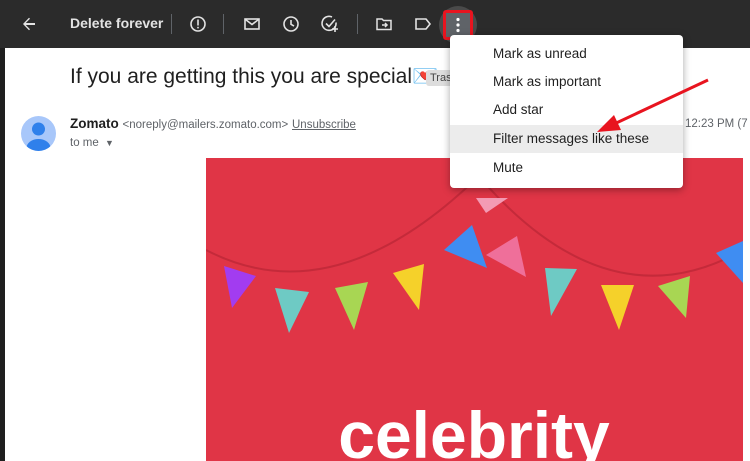 This screenshot has height=461, width=750. I want to click on email-timestamp: 12:23 PM (7 da, so click(717, 124).